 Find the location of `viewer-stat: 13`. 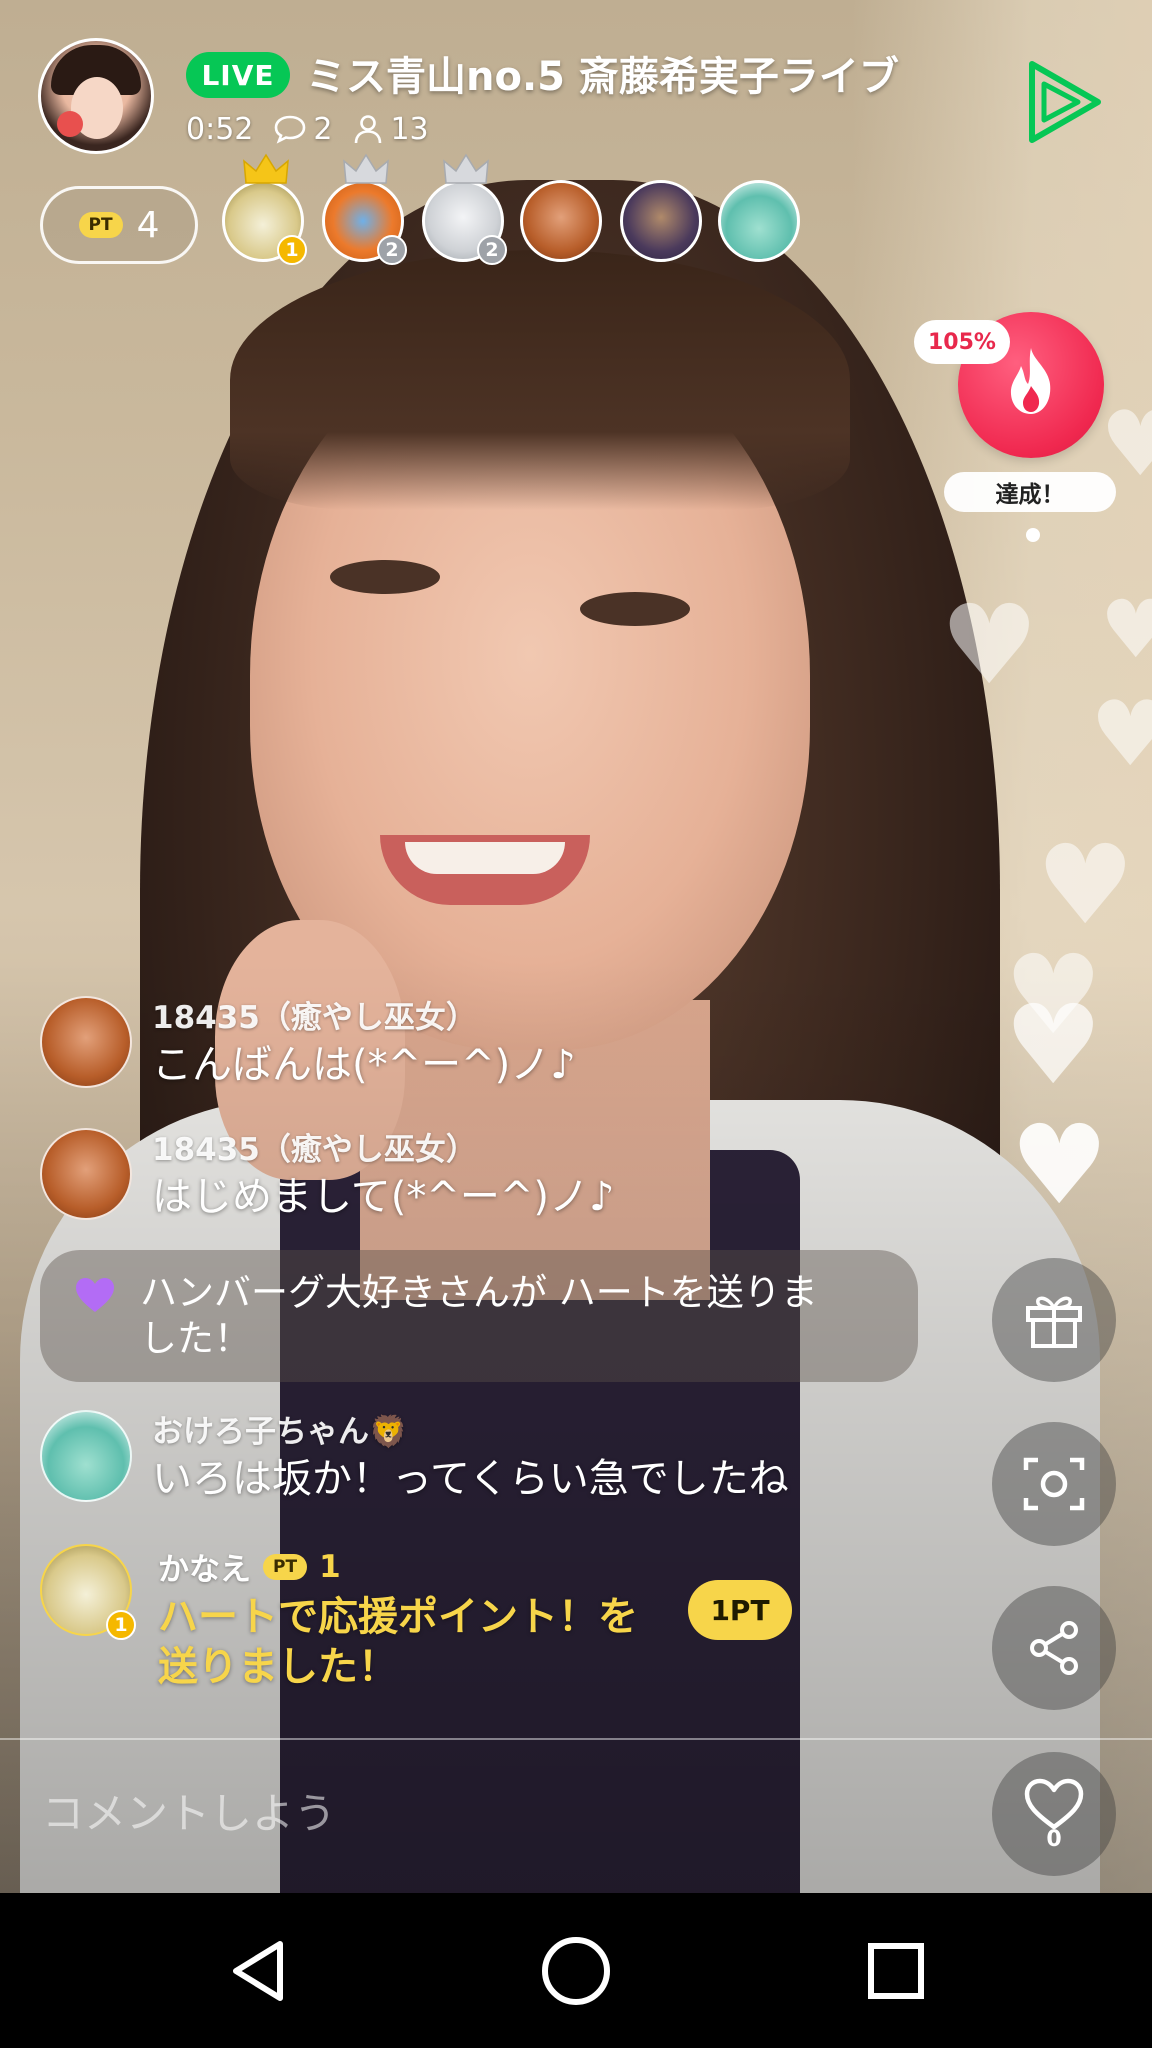

viewer-stat: 13 is located at coordinates (390, 129).